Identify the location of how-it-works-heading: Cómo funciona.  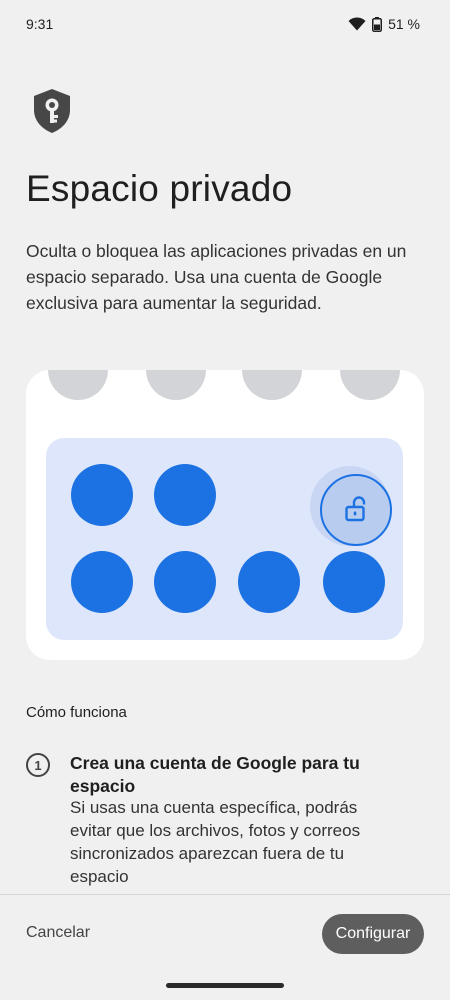
(76, 712).